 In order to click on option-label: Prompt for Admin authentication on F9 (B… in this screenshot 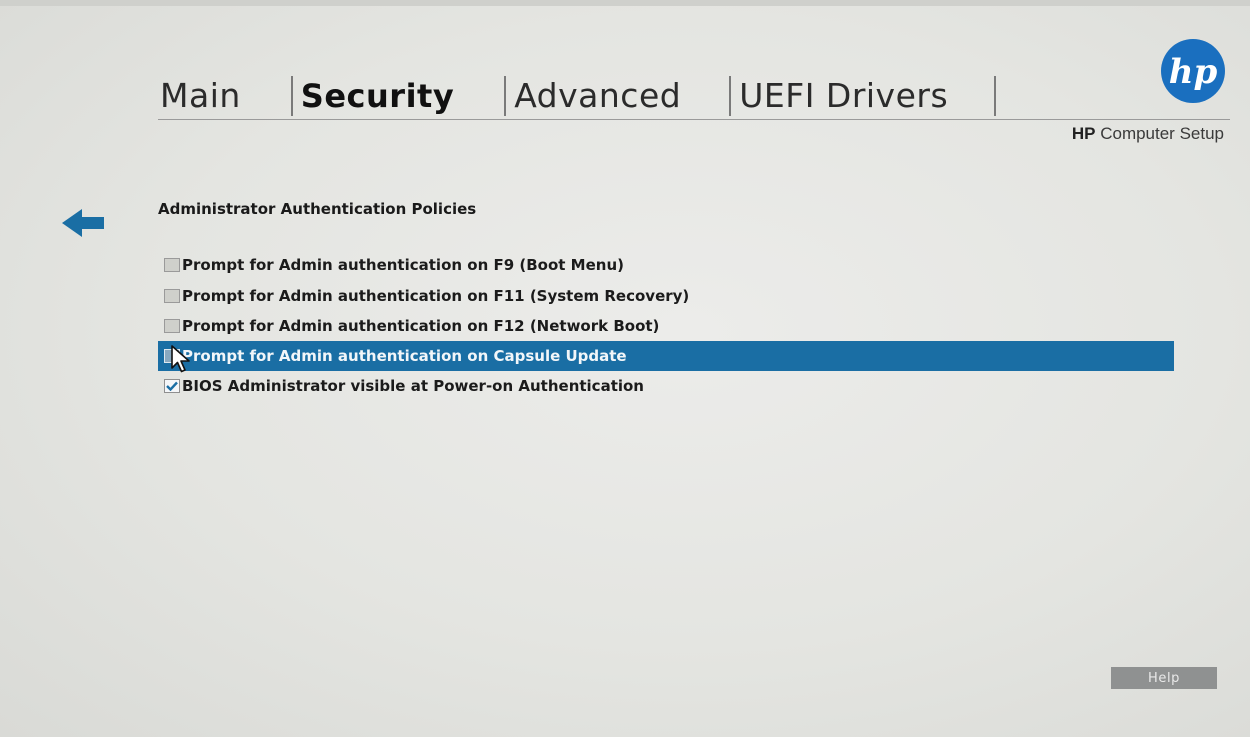, I will do `click(403, 265)`.